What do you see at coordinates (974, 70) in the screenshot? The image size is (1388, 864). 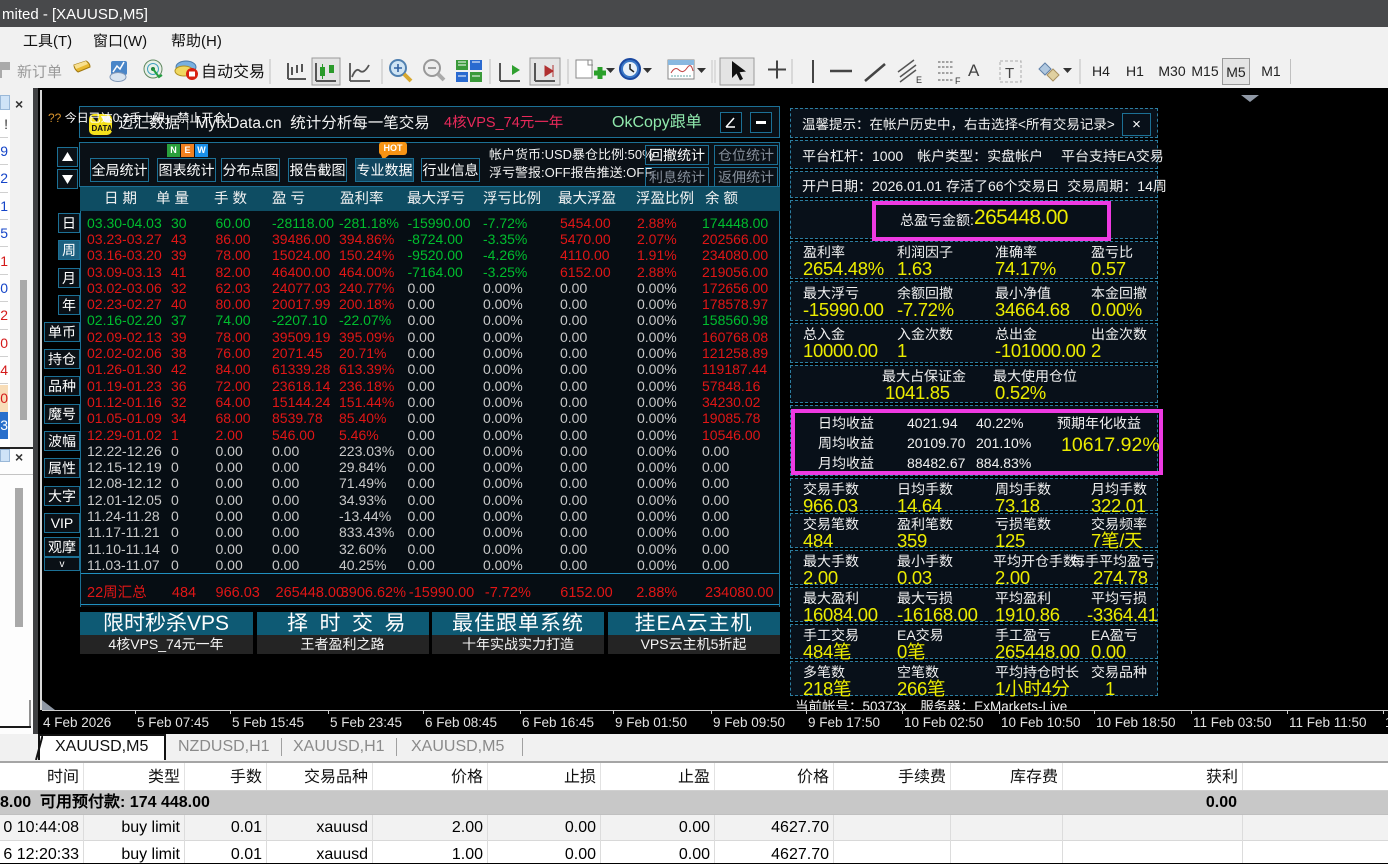 I see `svg-text: A` at bounding box center [974, 70].